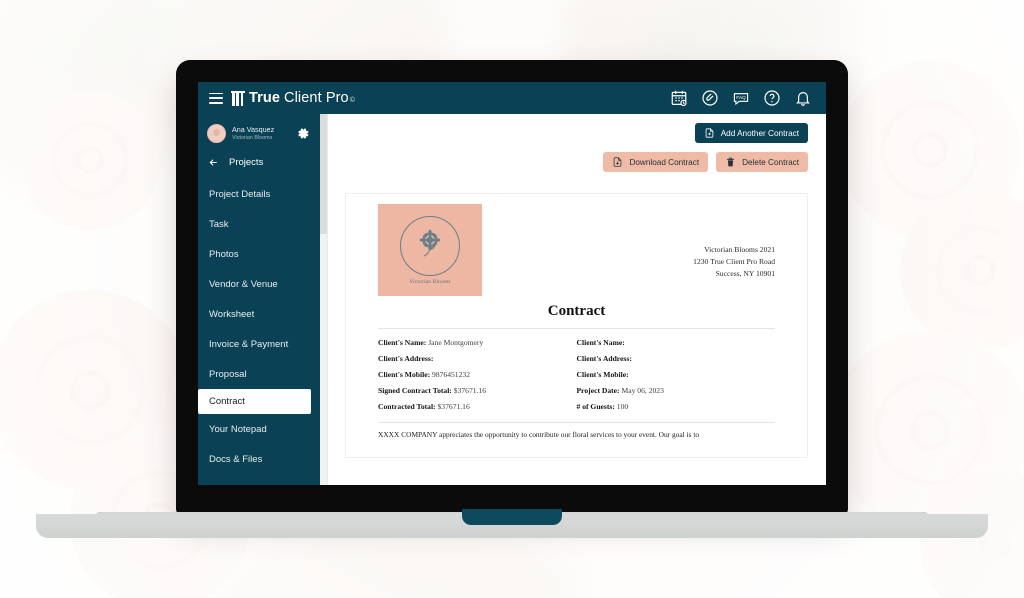 The height and width of the screenshot is (598, 1024). I want to click on sidebar-item-proposal: Proposal, so click(259, 374).